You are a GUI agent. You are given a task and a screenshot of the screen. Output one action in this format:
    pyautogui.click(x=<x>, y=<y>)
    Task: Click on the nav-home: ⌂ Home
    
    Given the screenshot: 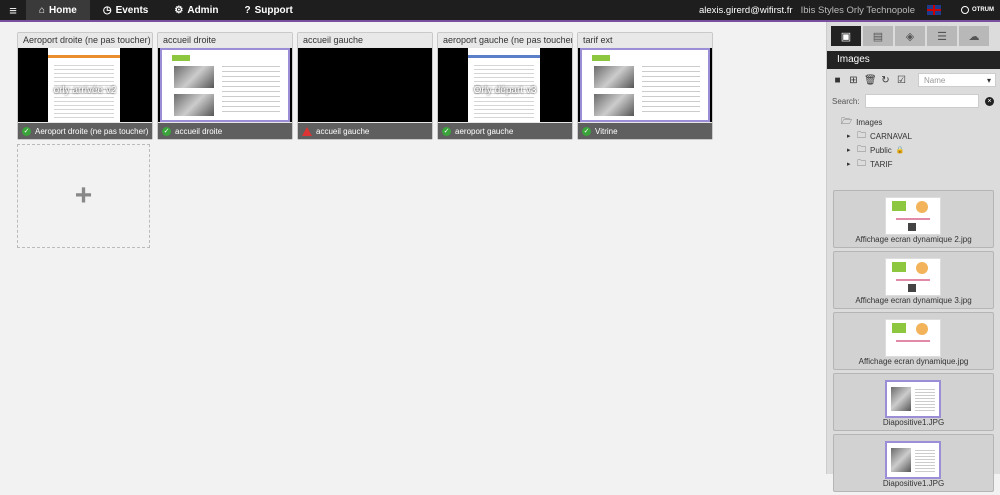 What is the action you would take?
    pyautogui.click(x=58, y=10)
    